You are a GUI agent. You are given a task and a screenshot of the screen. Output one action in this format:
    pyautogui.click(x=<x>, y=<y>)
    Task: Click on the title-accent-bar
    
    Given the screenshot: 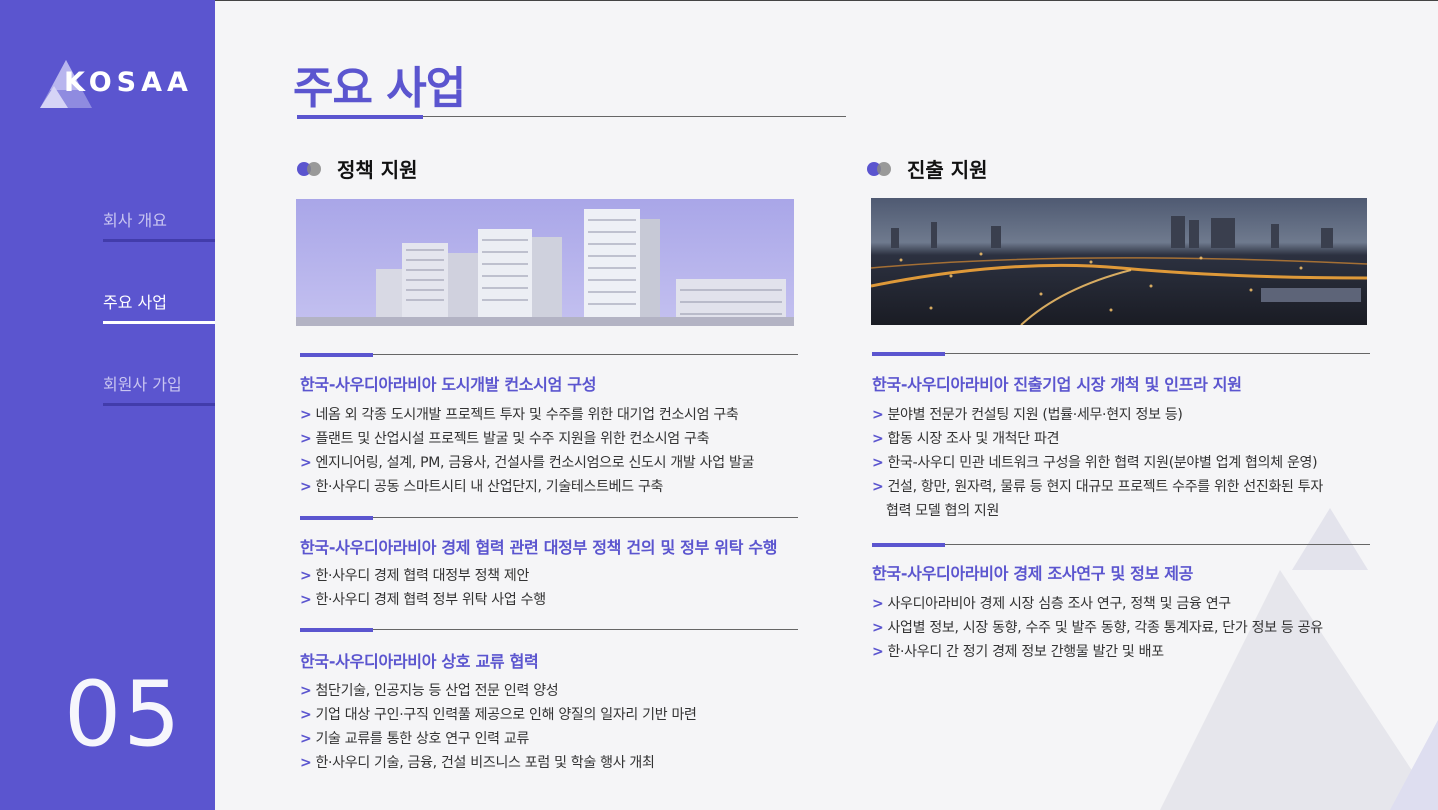 What is the action you would take?
    pyautogui.click(x=360, y=117)
    